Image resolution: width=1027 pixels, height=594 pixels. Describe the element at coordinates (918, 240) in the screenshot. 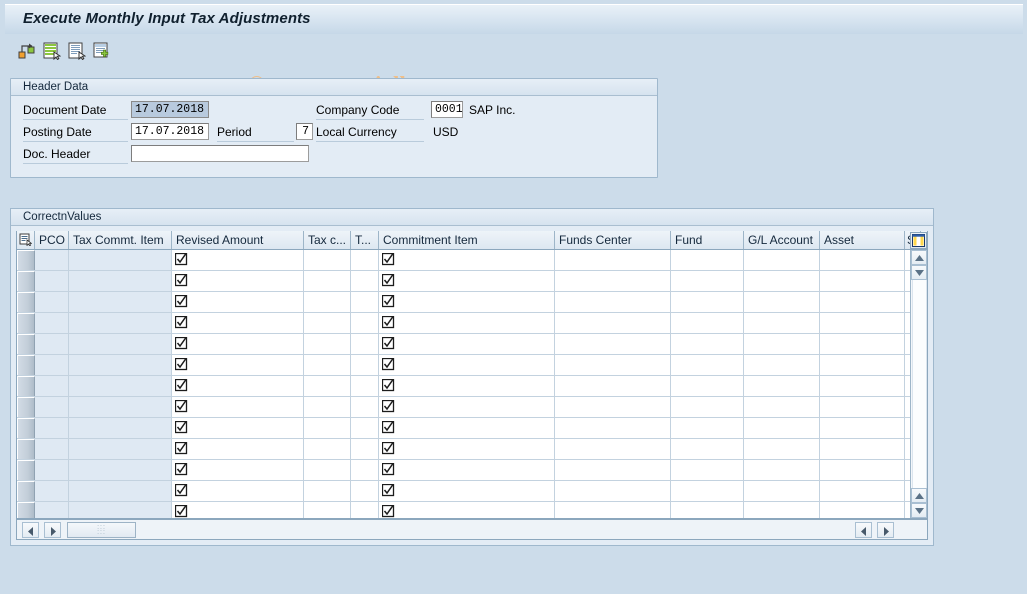

I see `column-settings-icon` at that location.